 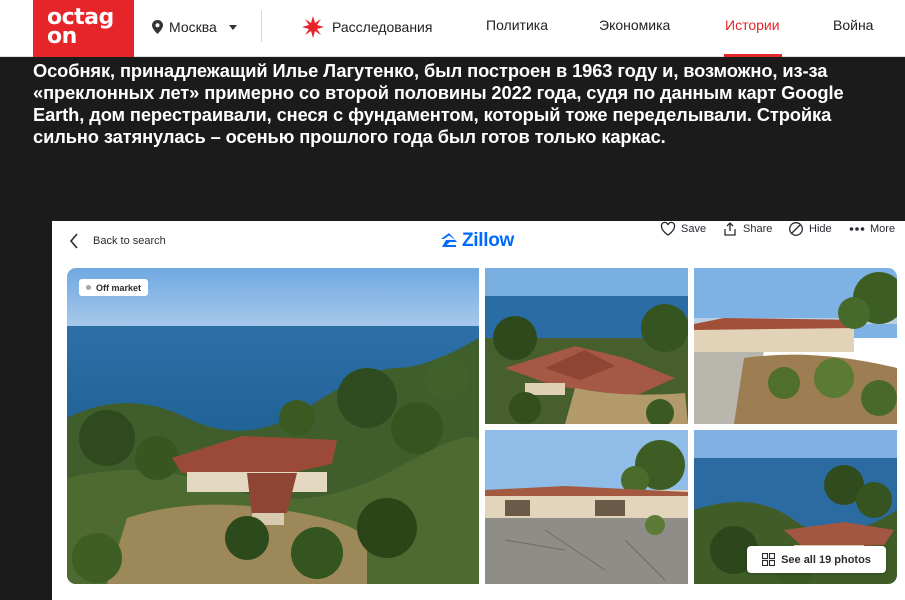 I want to click on hide-icon, so click(x=796, y=229).